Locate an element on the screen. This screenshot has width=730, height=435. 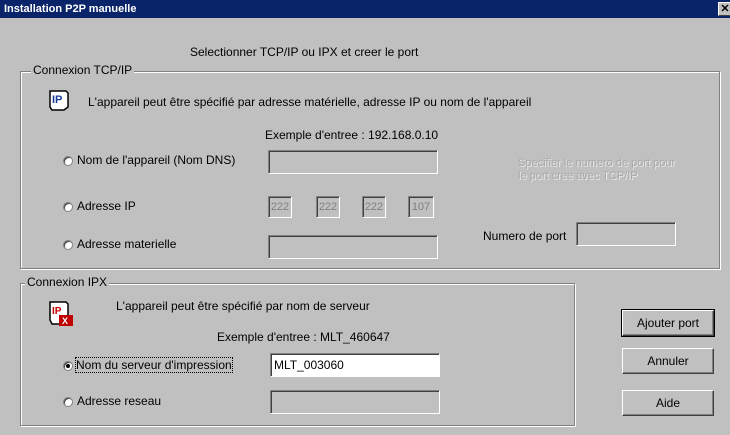
network-ip-icon: IP is located at coordinates (59, 100).